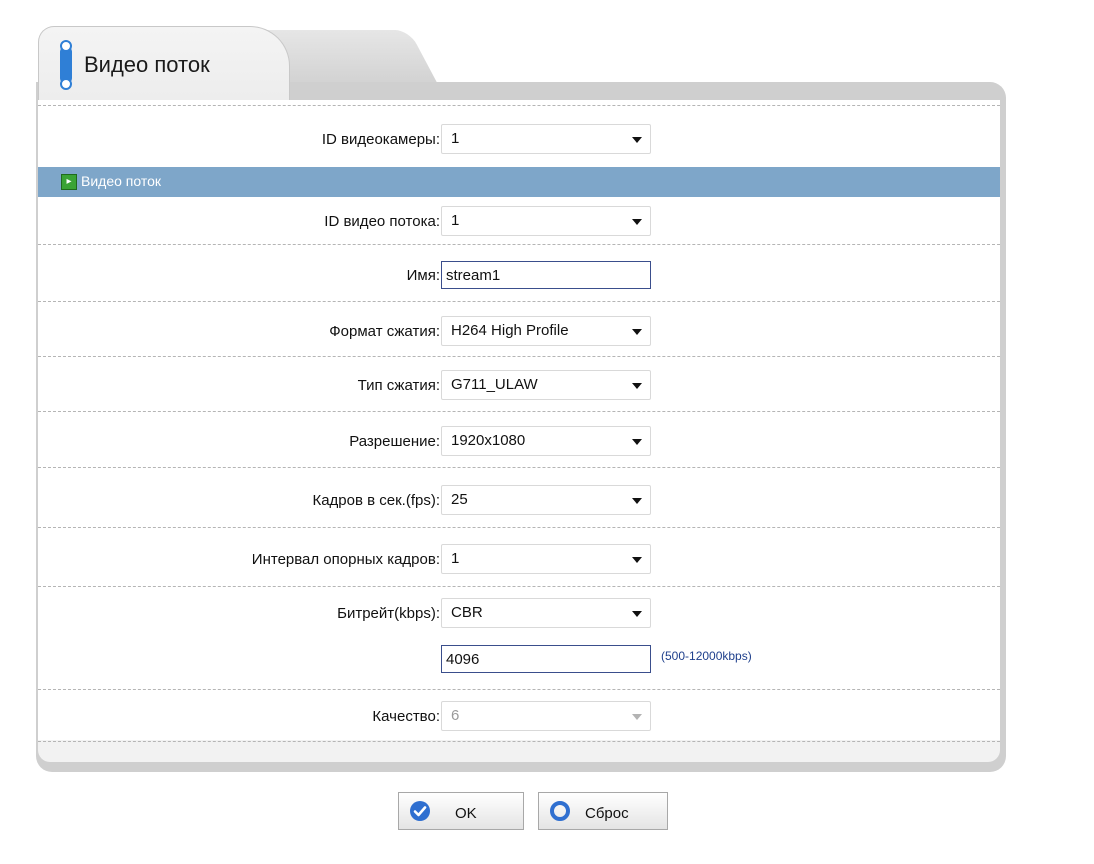 This screenshot has width=1094, height=864. I want to click on compression-type-select: G711_ULAW, so click(546, 385).